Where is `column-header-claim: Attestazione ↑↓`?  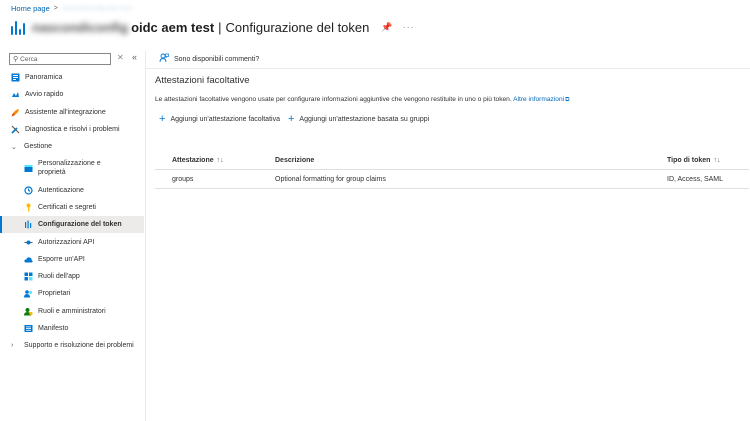 column-header-claim: Attestazione ↑↓ is located at coordinates (215, 160).